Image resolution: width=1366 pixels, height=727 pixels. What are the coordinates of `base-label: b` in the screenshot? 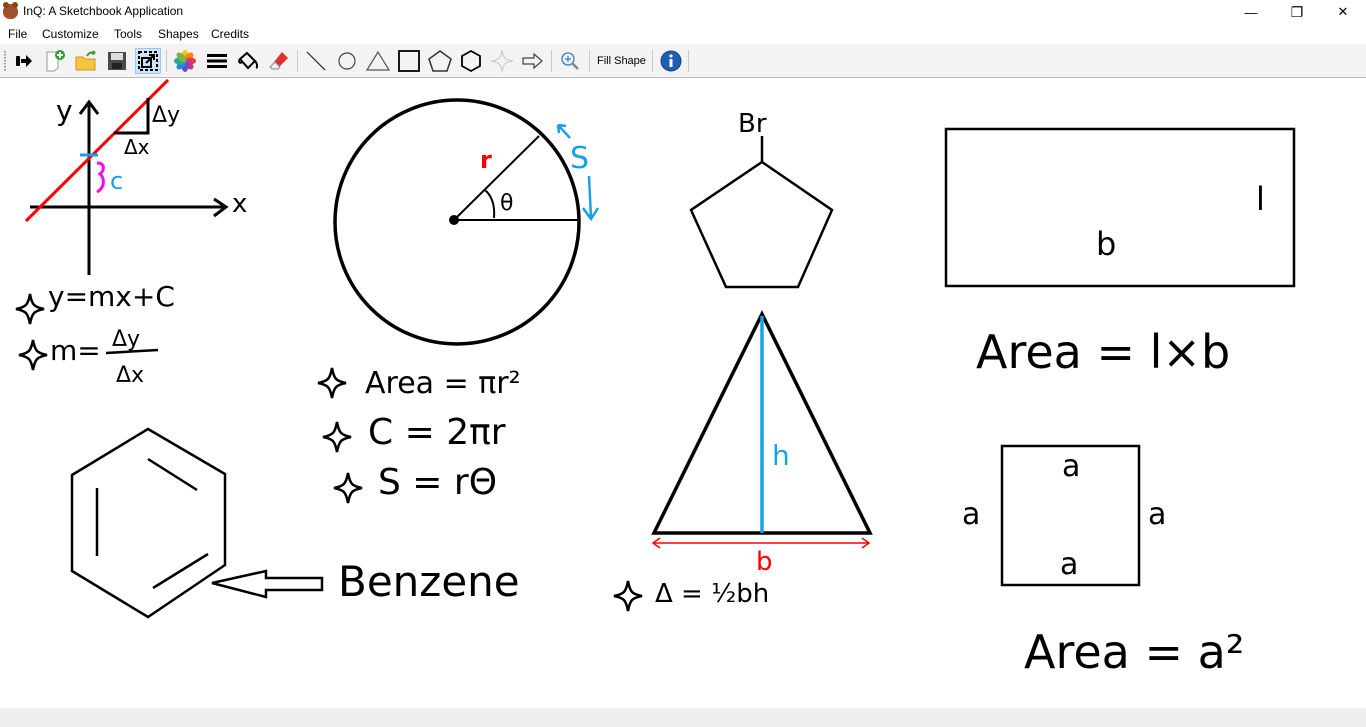 It's located at (764, 562).